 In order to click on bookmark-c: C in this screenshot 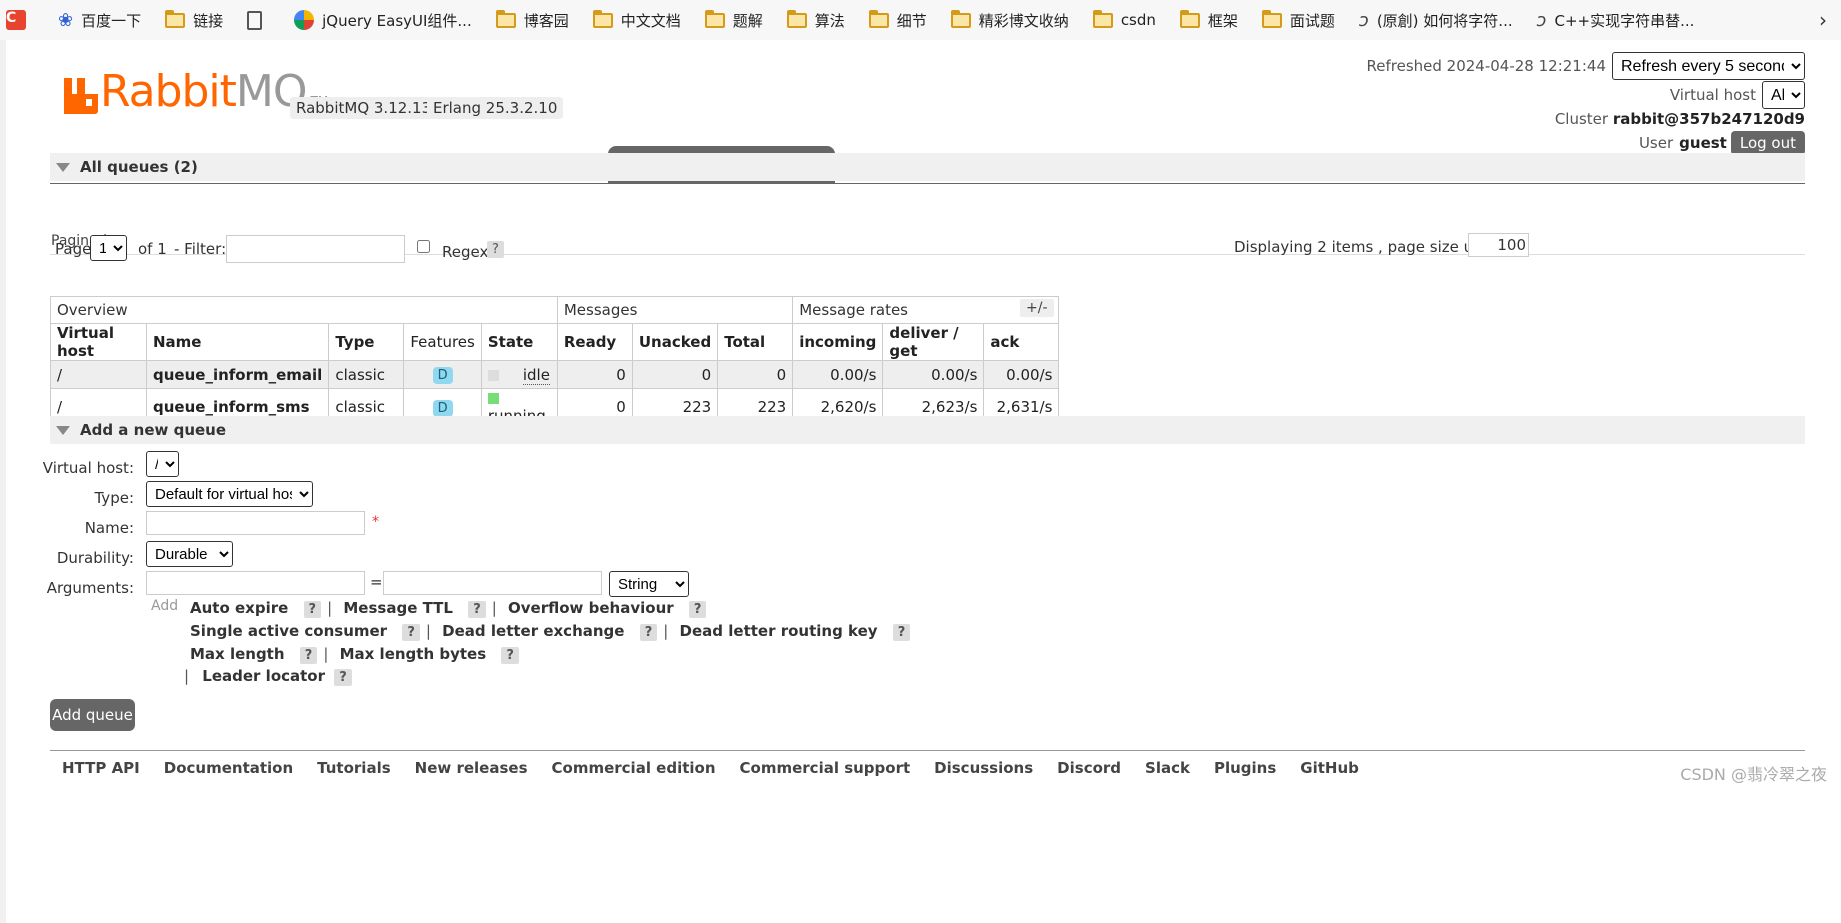, I will do `click(20, 20)`.